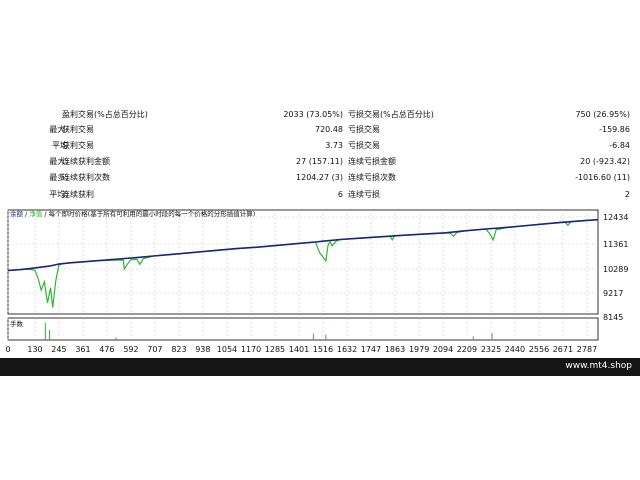 This screenshot has height=480, width=640. Describe the element at coordinates (539, 349) in the screenshot. I see `x-tick-label: 2556` at that location.